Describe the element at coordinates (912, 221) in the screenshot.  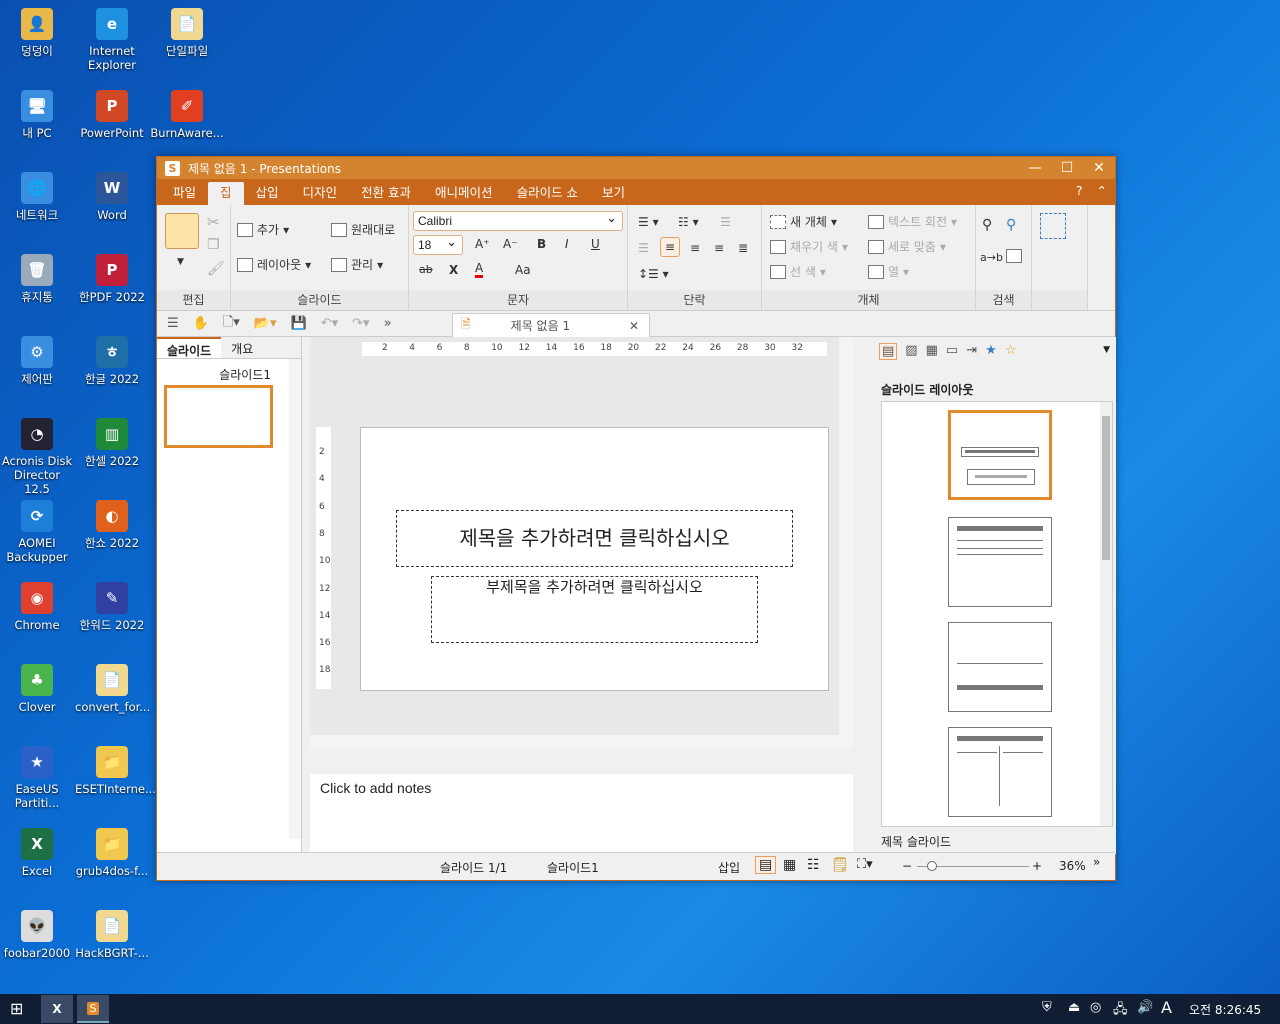
I see `text-rotate-button: 텍스트 회전 ▾` at that location.